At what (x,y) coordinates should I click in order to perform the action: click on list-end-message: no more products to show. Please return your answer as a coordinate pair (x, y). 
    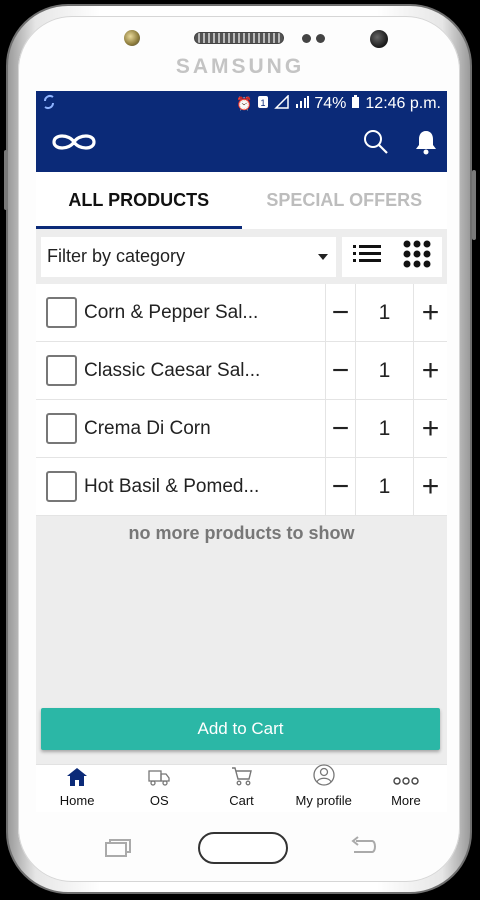
    Looking at the image, I should click on (241, 533).